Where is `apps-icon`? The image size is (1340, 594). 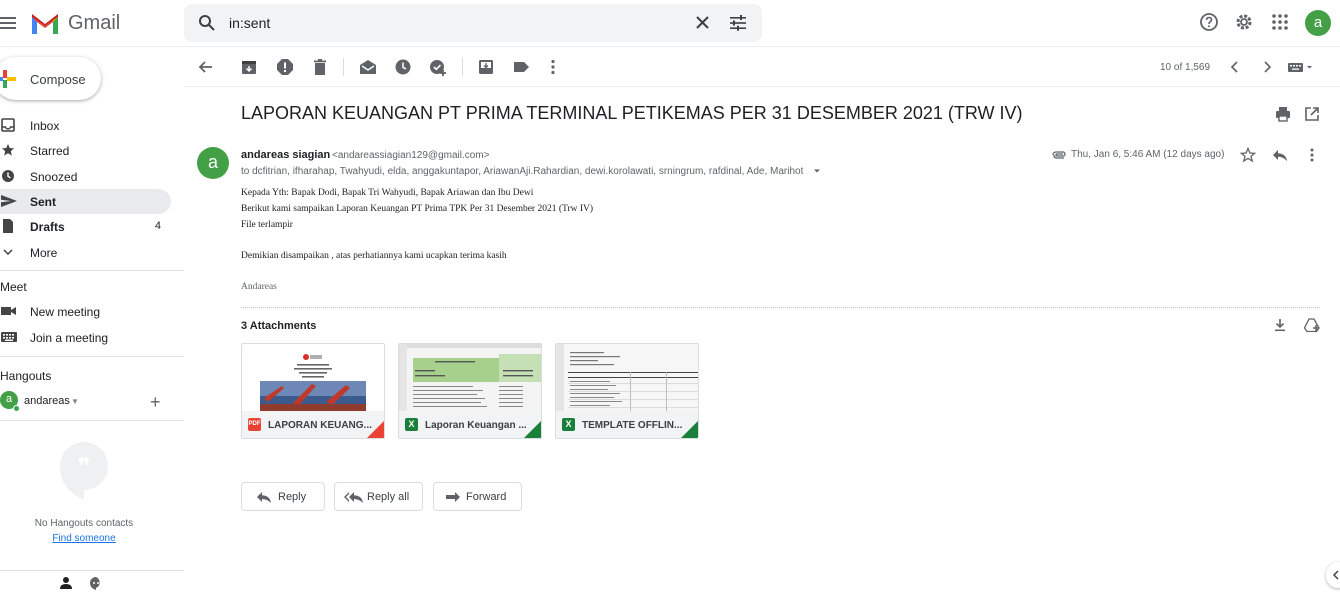 apps-icon is located at coordinates (1281, 23).